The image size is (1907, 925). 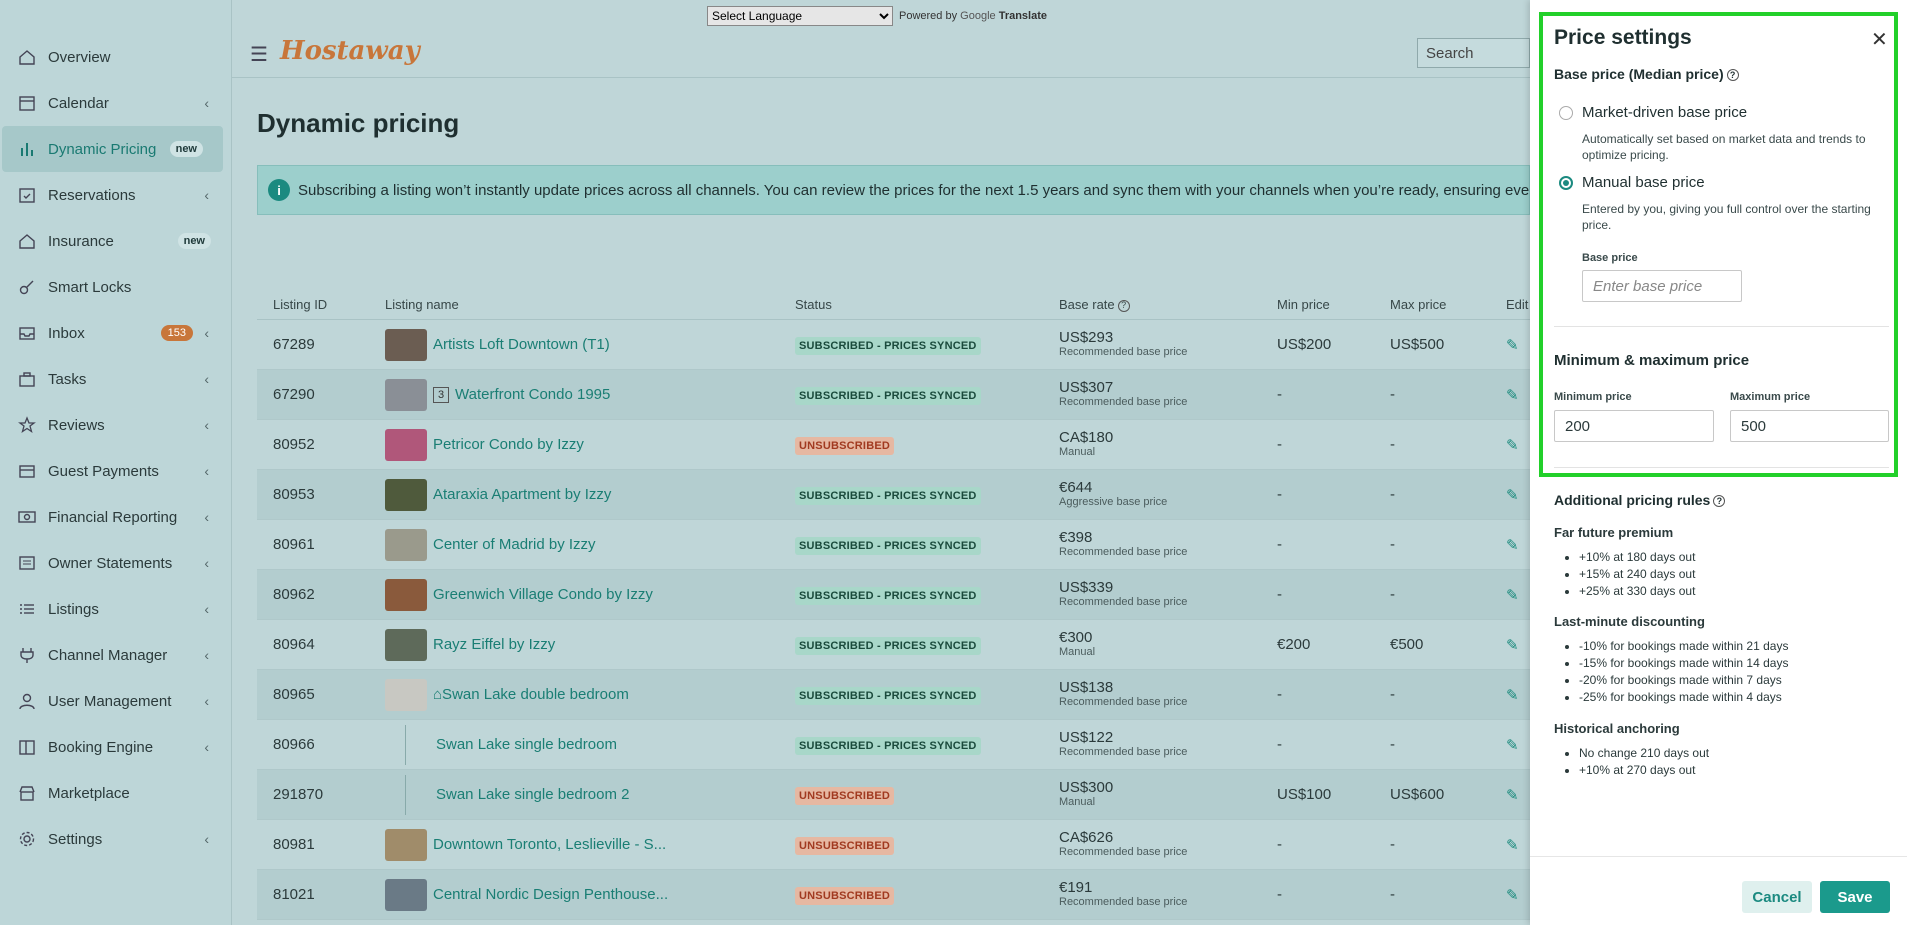 I want to click on manual-base-radio, so click(x=1566, y=183).